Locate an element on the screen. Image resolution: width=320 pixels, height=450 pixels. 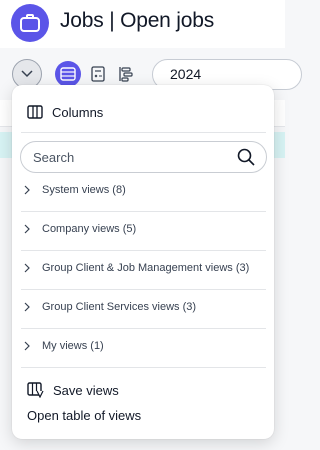
view-group-system: System views (8) is located at coordinates (74, 190).